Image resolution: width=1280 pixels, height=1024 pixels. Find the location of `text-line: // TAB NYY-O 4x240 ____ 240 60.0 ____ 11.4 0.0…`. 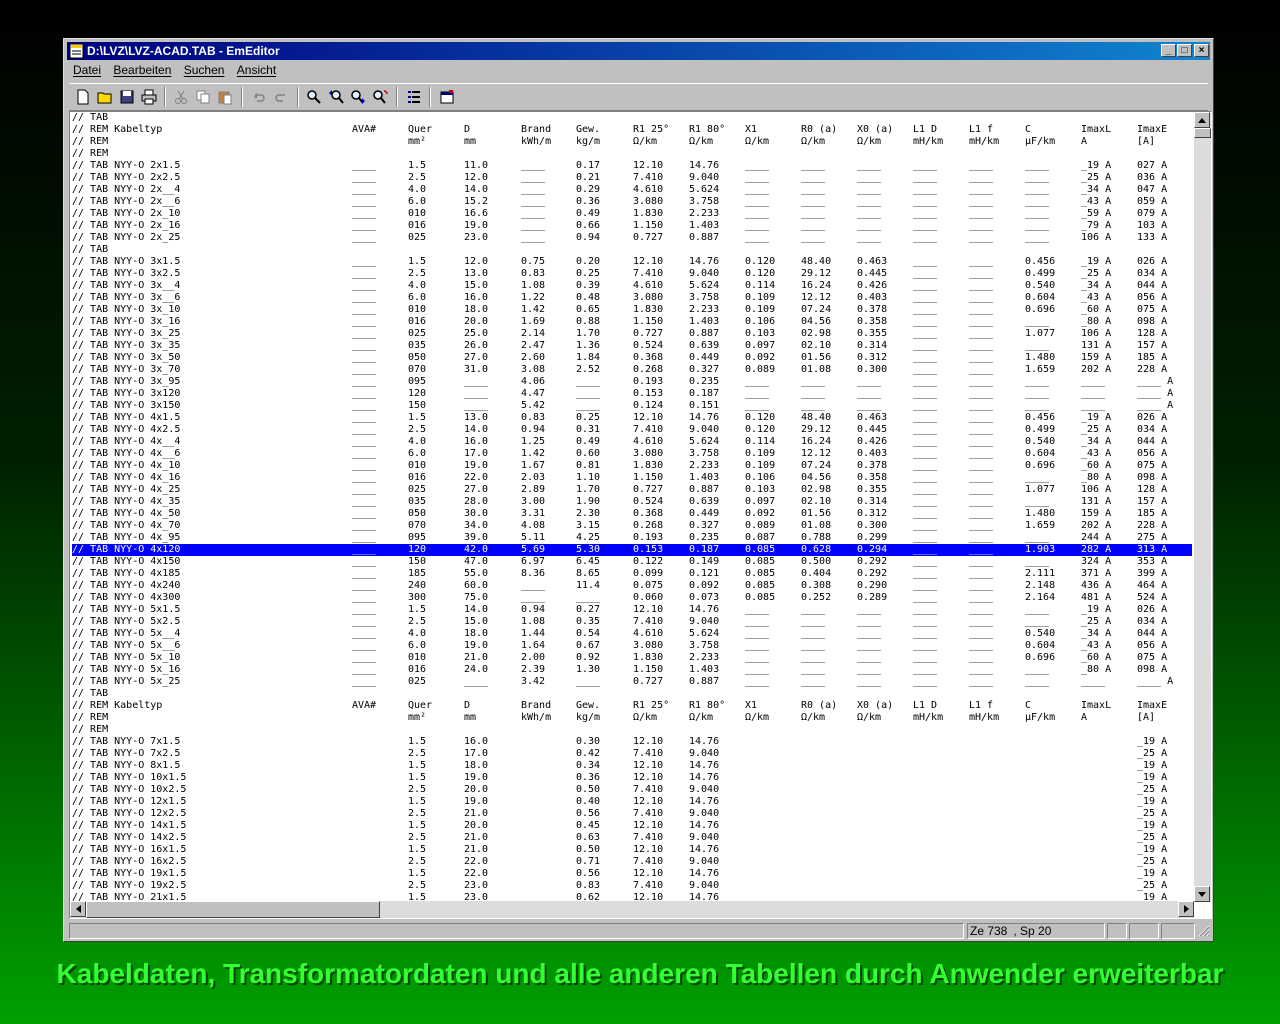

text-line: // TAB NYY-O 4x240 ____ 240 60.0 ____ 11.4 0.0… is located at coordinates (632, 586).